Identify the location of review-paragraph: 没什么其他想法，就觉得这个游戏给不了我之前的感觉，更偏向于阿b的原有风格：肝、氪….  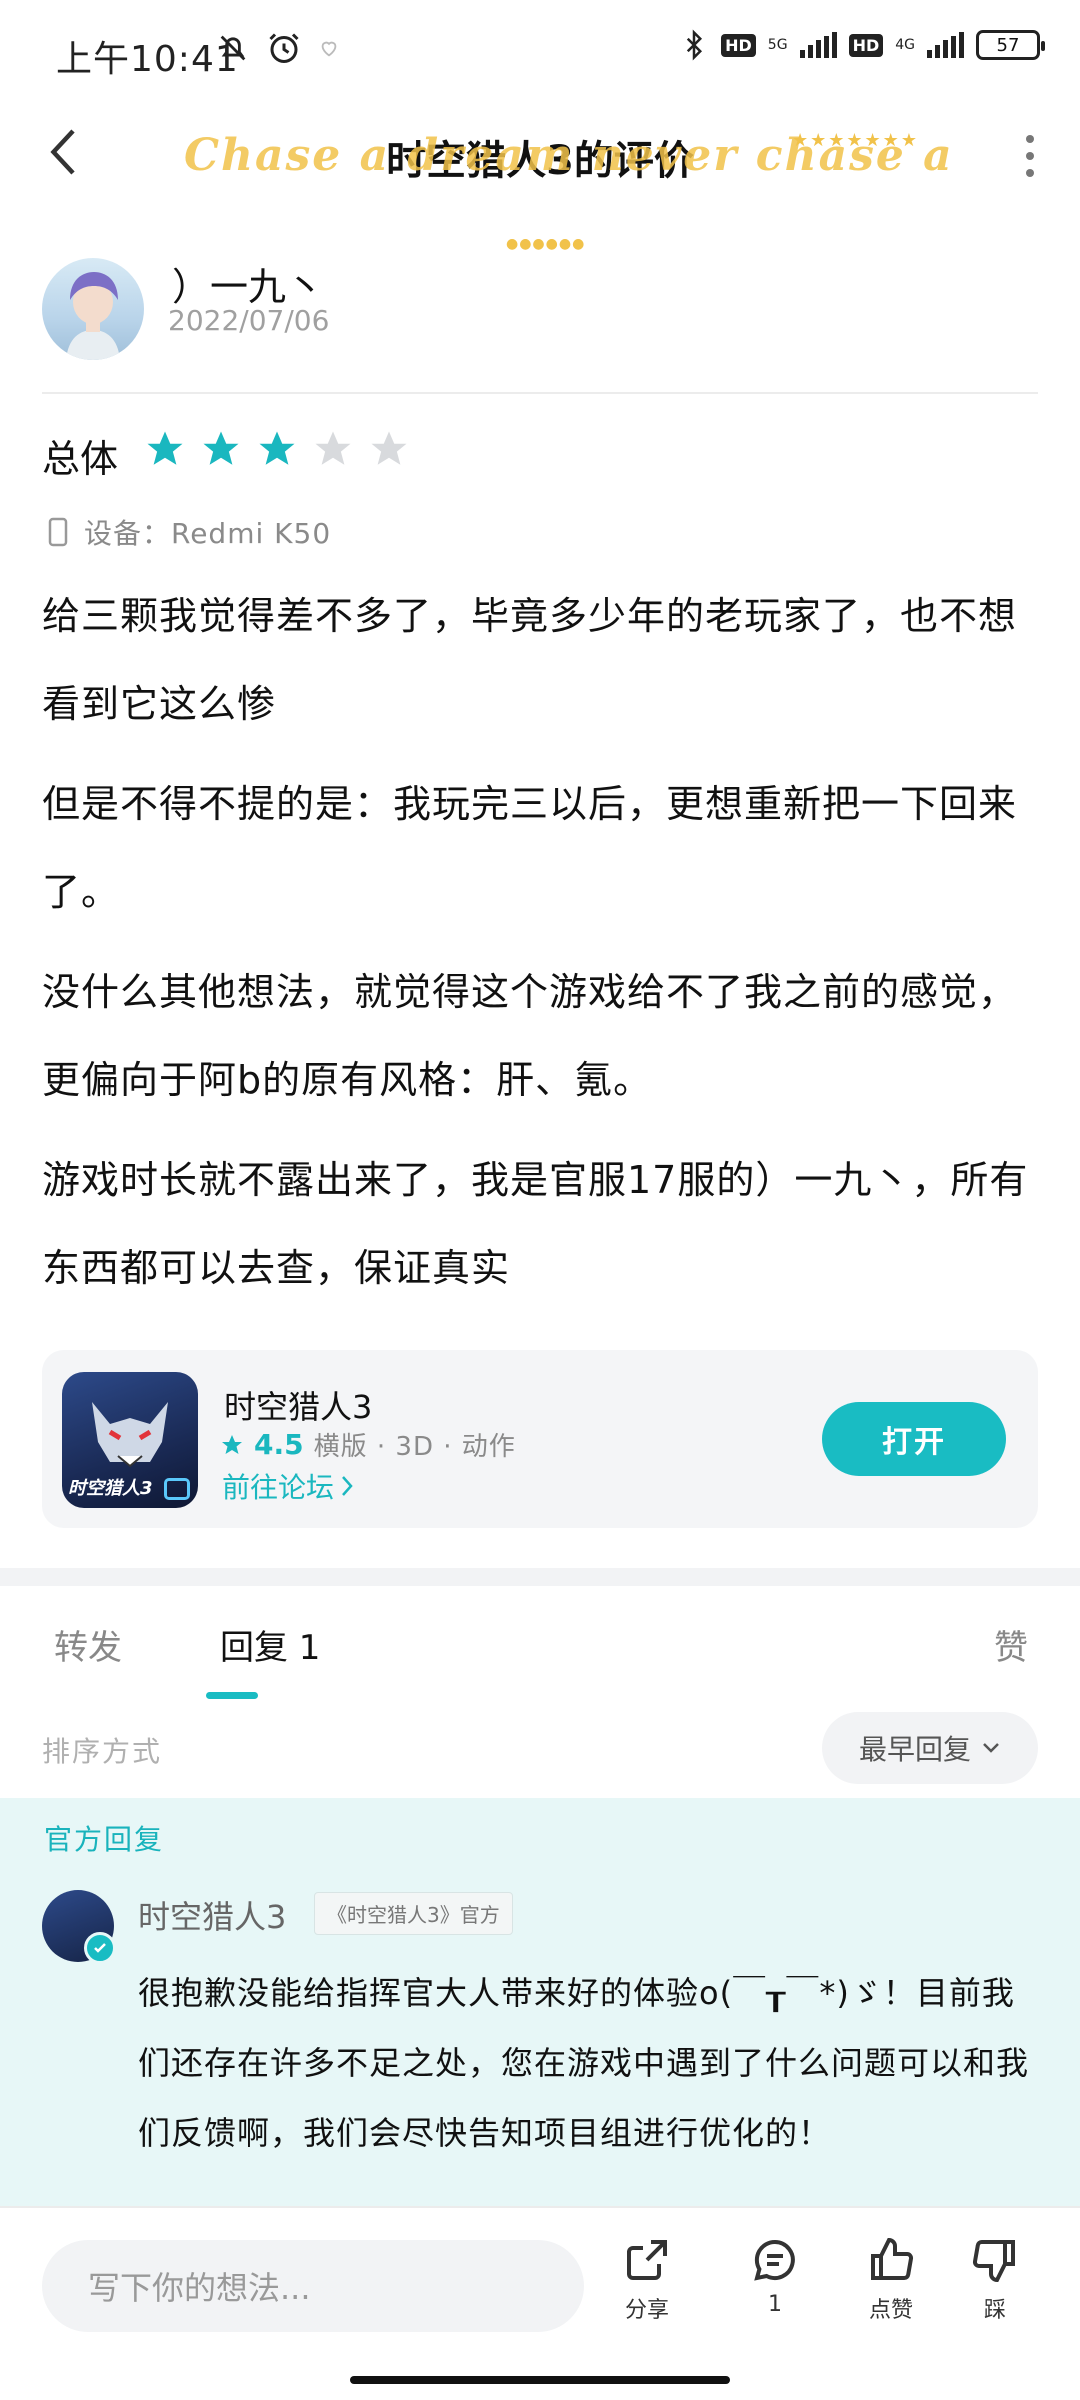
(530, 1036).